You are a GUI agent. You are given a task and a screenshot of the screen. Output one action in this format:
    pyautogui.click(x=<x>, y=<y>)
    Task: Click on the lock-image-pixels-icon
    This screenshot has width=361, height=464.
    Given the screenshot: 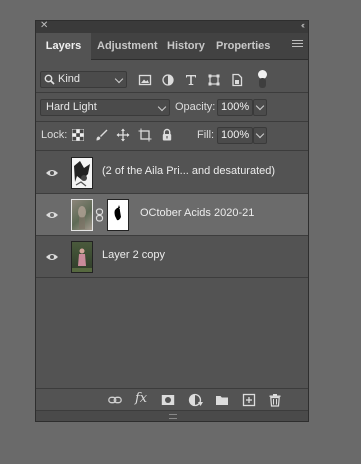 What is the action you would take?
    pyautogui.click(x=101, y=135)
    